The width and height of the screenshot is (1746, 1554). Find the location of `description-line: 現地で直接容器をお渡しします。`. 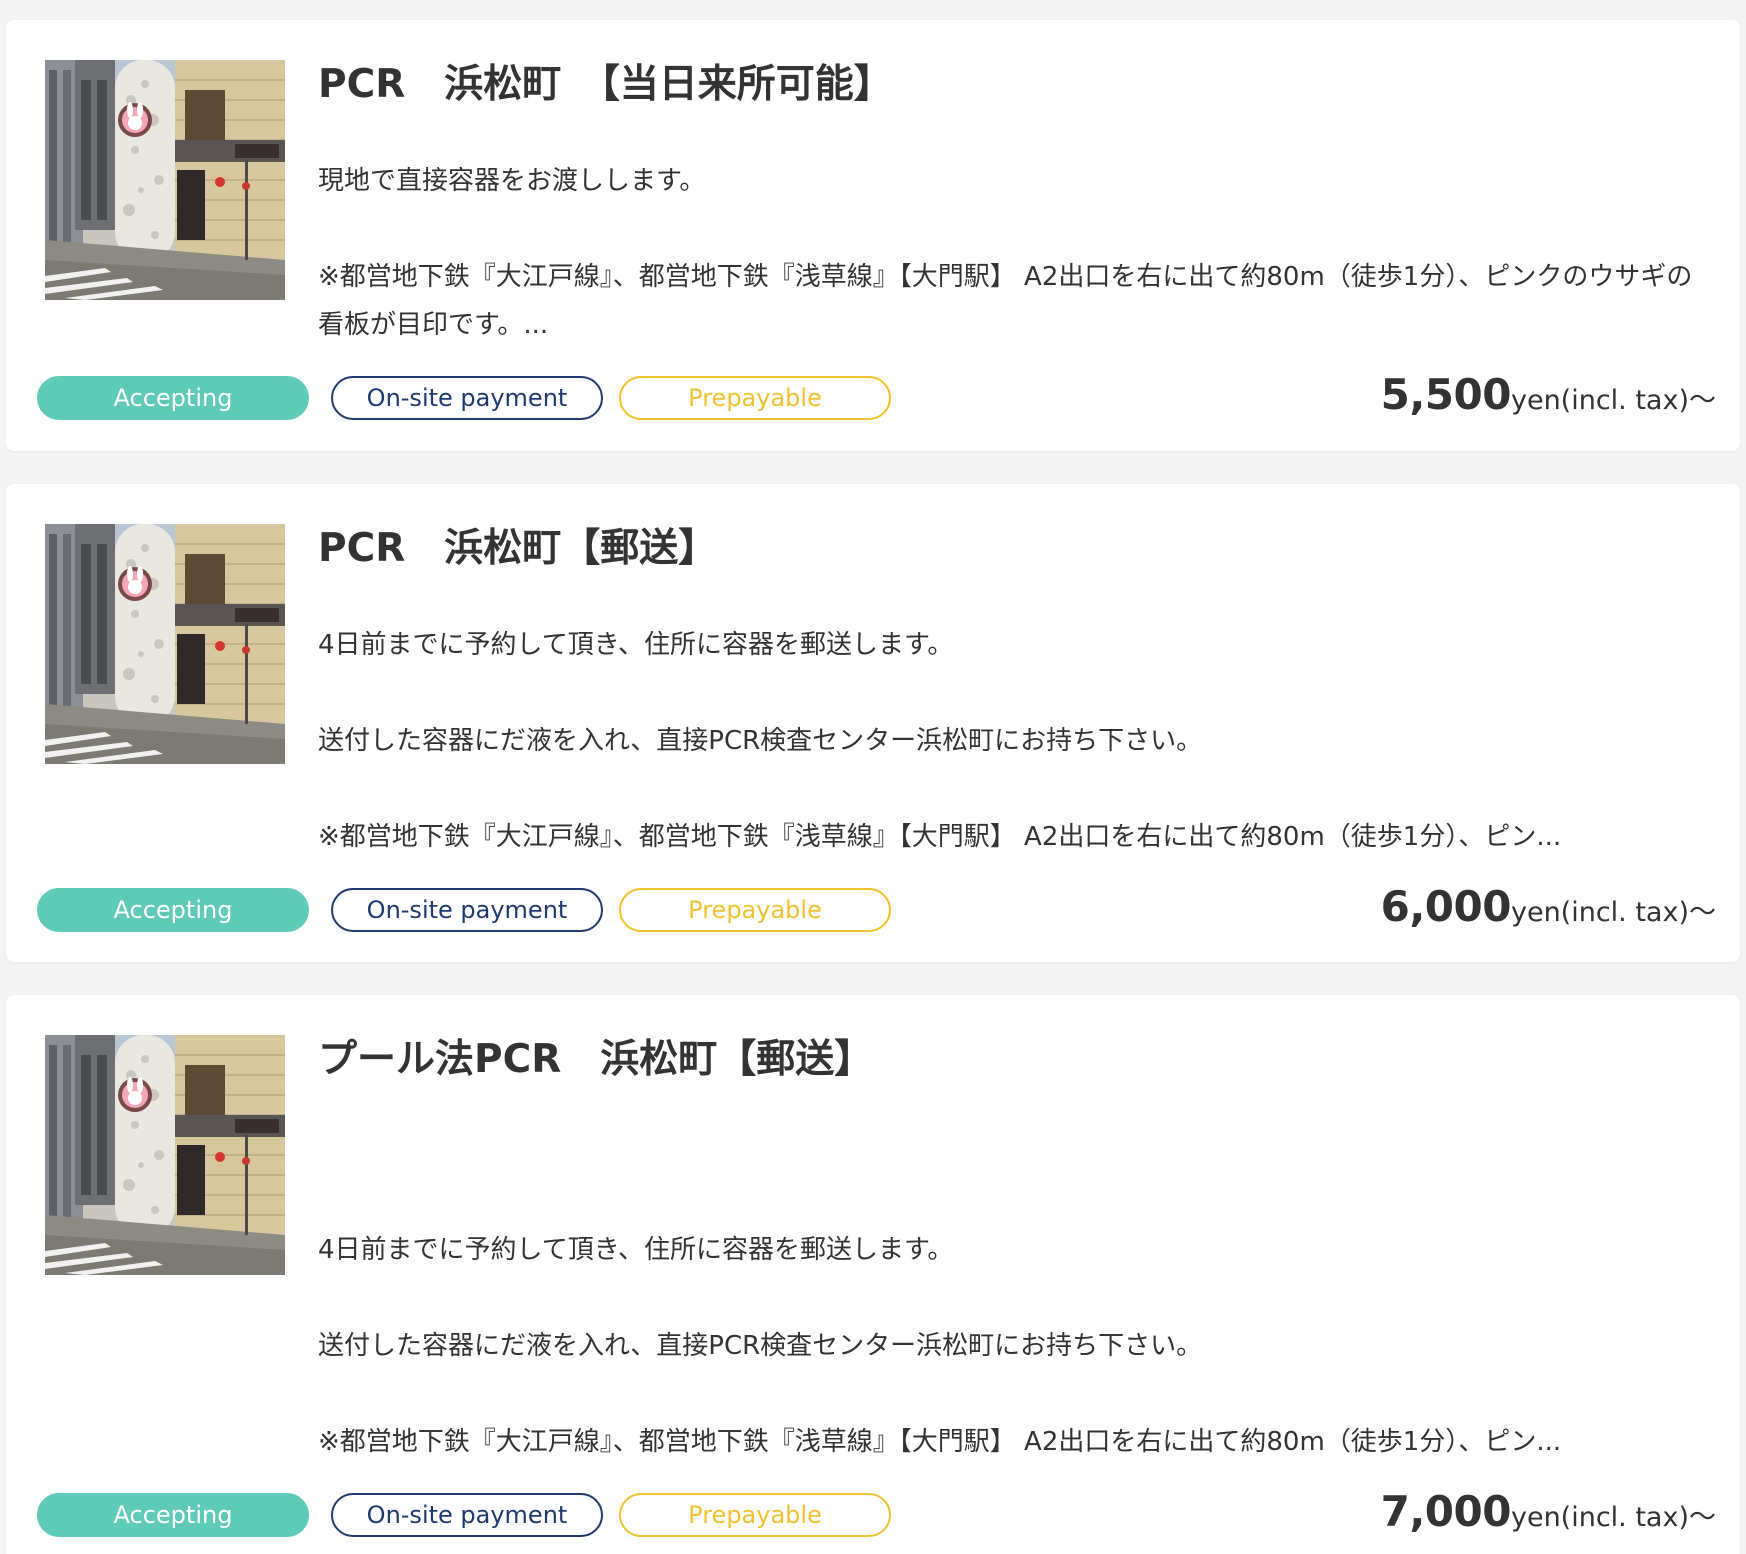

description-line: 現地で直接容器をお渡しします。 is located at coordinates (512, 181).